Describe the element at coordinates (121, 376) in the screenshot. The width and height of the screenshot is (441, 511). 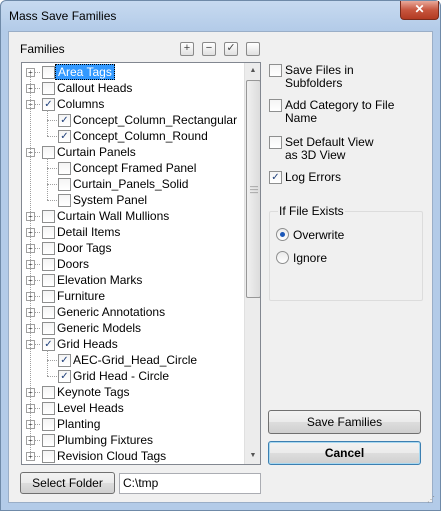
I see `tree-node-label: Grid Head - Circle` at that location.